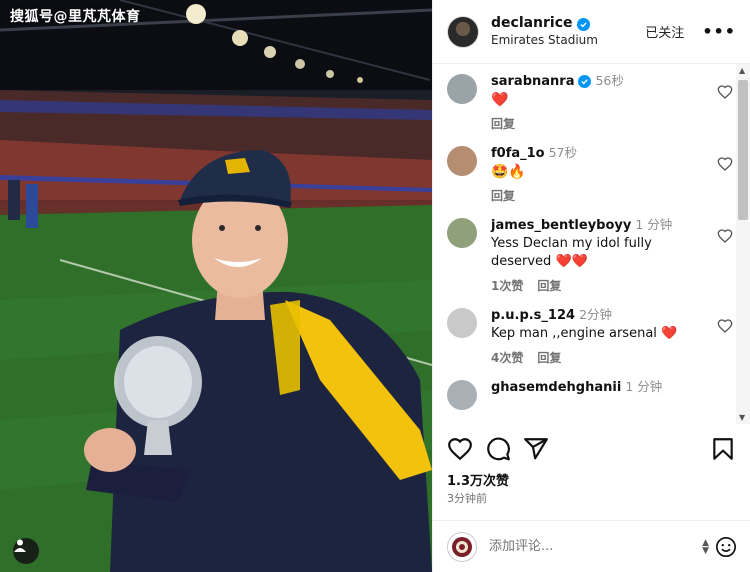  Describe the element at coordinates (614, 102) in the screenshot. I see `comment-body: sarabnanra 56秒 ❤️ 回复` at that location.